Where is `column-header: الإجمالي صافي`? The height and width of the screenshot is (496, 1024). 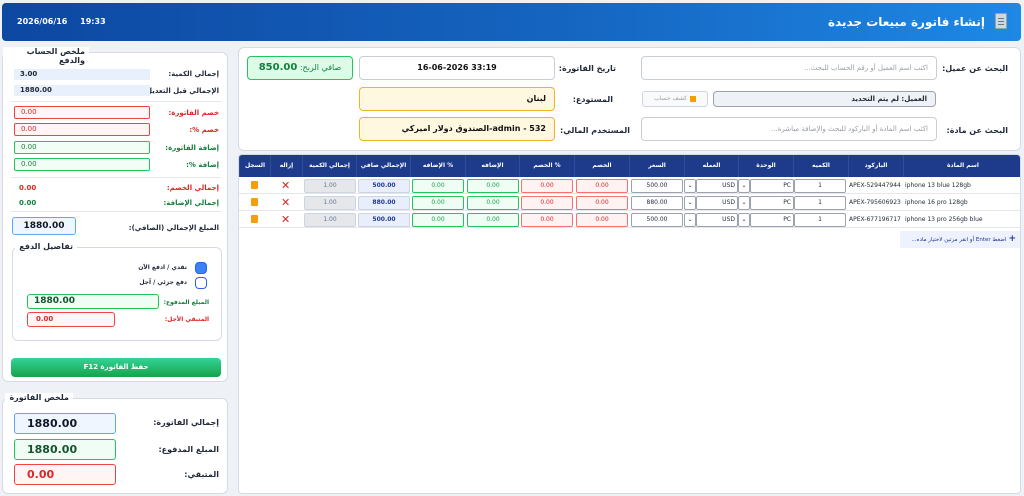 column-header: الإجمالي صافي is located at coordinates (383, 166).